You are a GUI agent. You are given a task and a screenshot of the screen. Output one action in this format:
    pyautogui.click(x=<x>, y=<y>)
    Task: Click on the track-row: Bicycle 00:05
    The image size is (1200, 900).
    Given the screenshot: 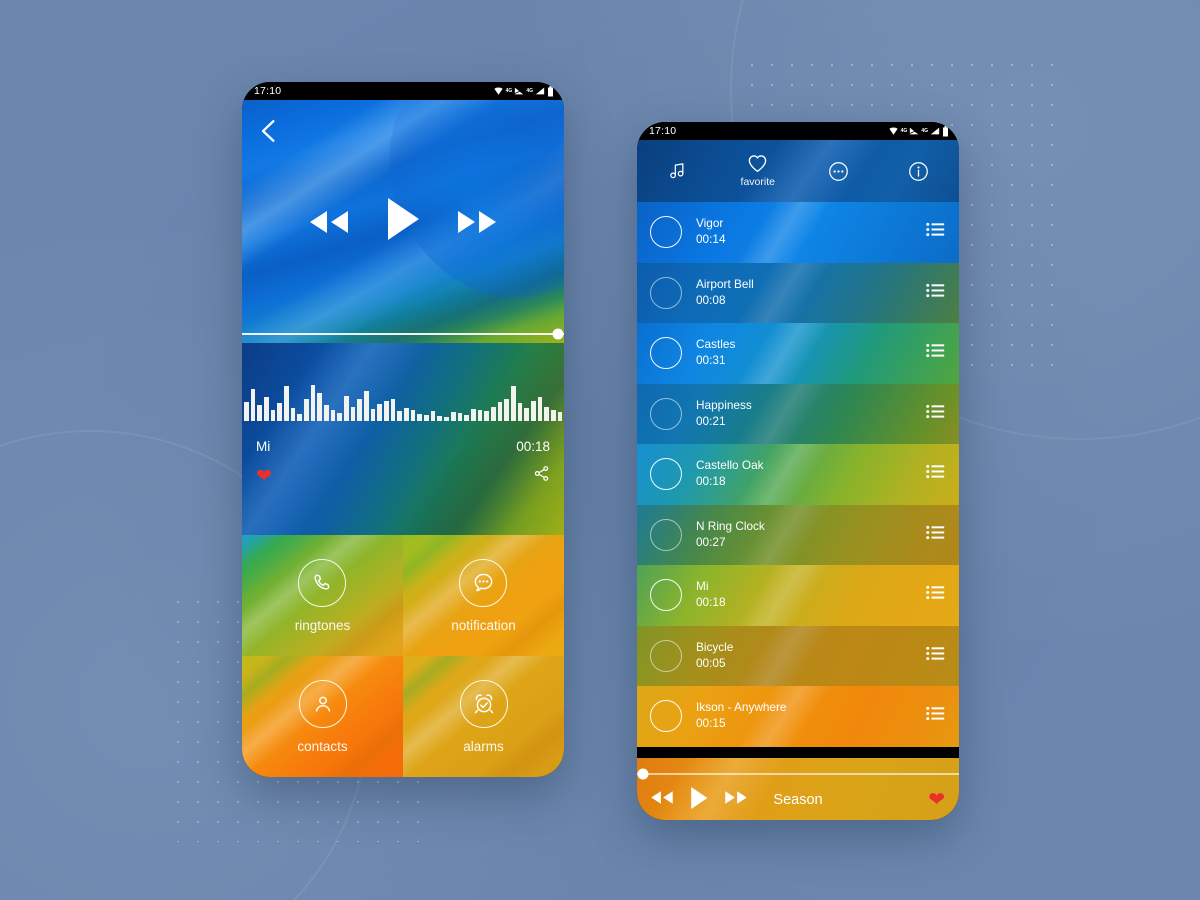 What is the action you would take?
    pyautogui.click(x=798, y=655)
    